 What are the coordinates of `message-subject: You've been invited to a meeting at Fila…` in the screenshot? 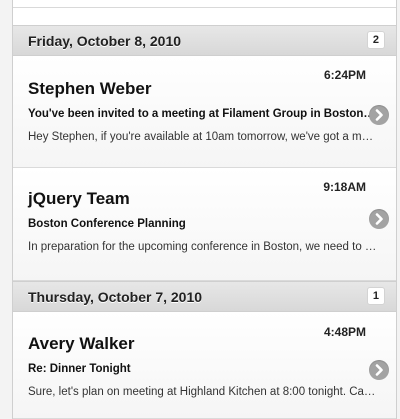 It's located at (203, 114).